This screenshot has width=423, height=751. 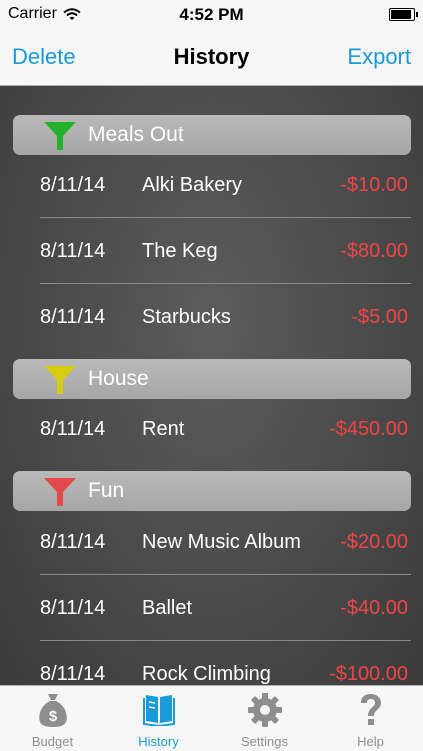 What do you see at coordinates (52, 741) in the screenshot?
I see `tab-label: Budget` at bounding box center [52, 741].